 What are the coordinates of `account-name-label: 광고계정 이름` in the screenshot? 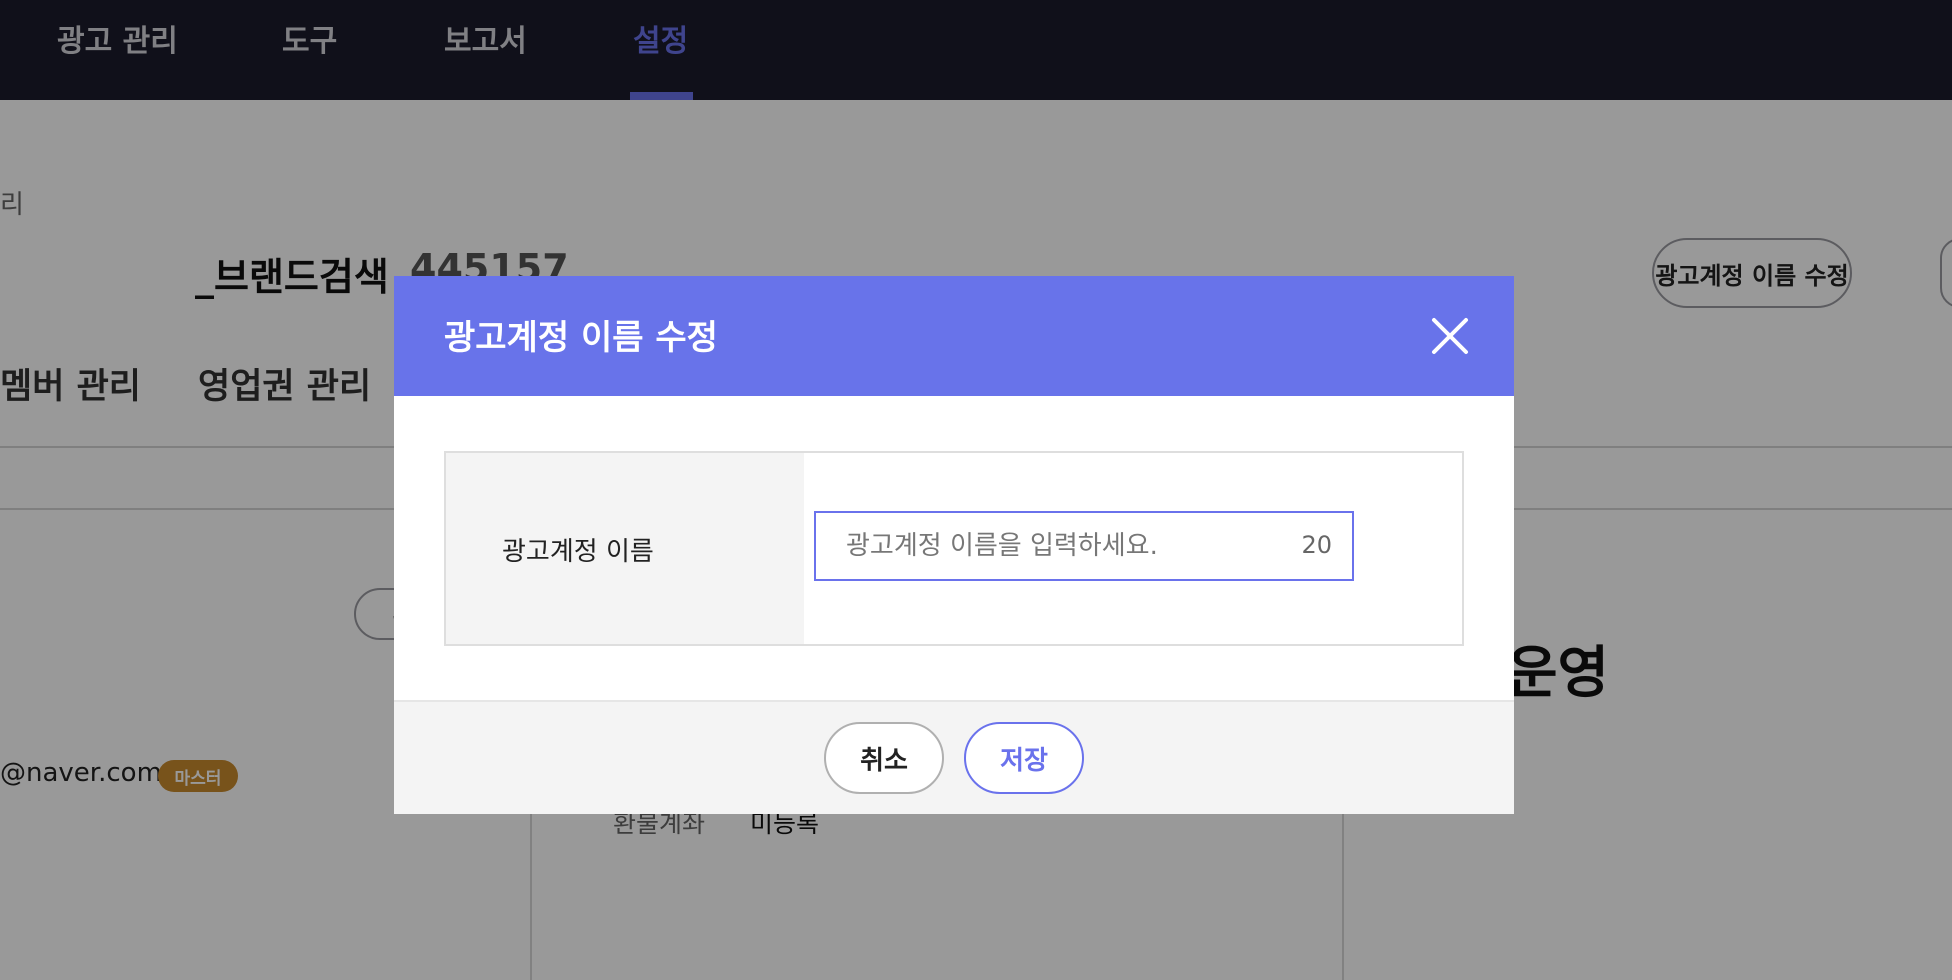 It's located at (578, 552).